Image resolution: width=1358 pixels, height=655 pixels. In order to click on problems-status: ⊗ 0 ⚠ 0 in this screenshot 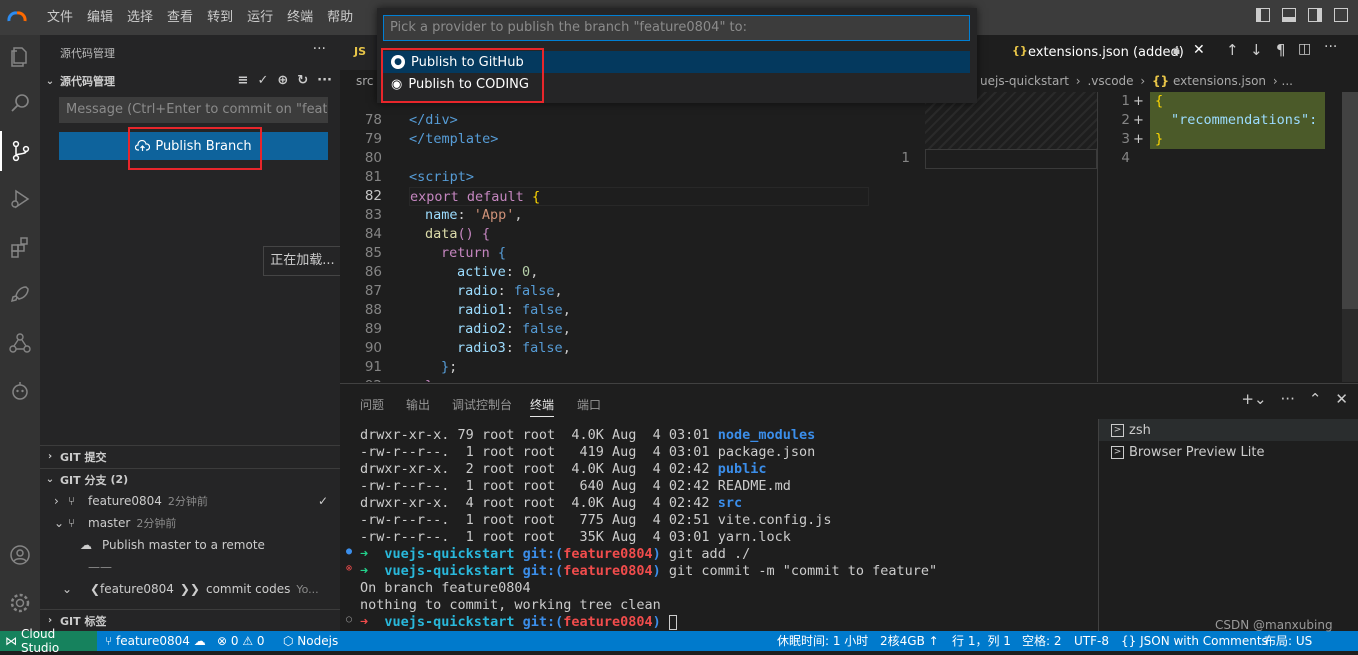, I will do `click(241, 641)`.